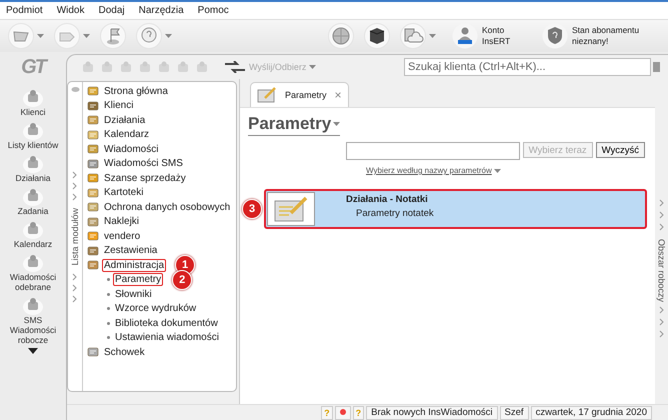 This screenshot has width=668, height=420. I want to click on forward-button, so click(72, 36).